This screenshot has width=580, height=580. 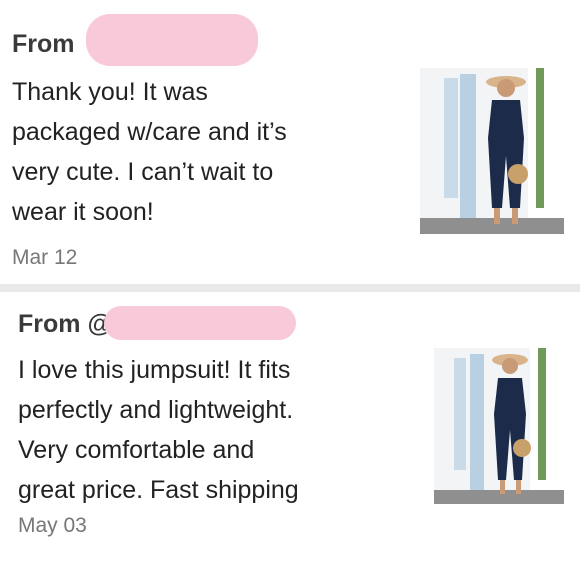 I want to click on review-text-line: Very comfortable and, so click(x=136, y=450).